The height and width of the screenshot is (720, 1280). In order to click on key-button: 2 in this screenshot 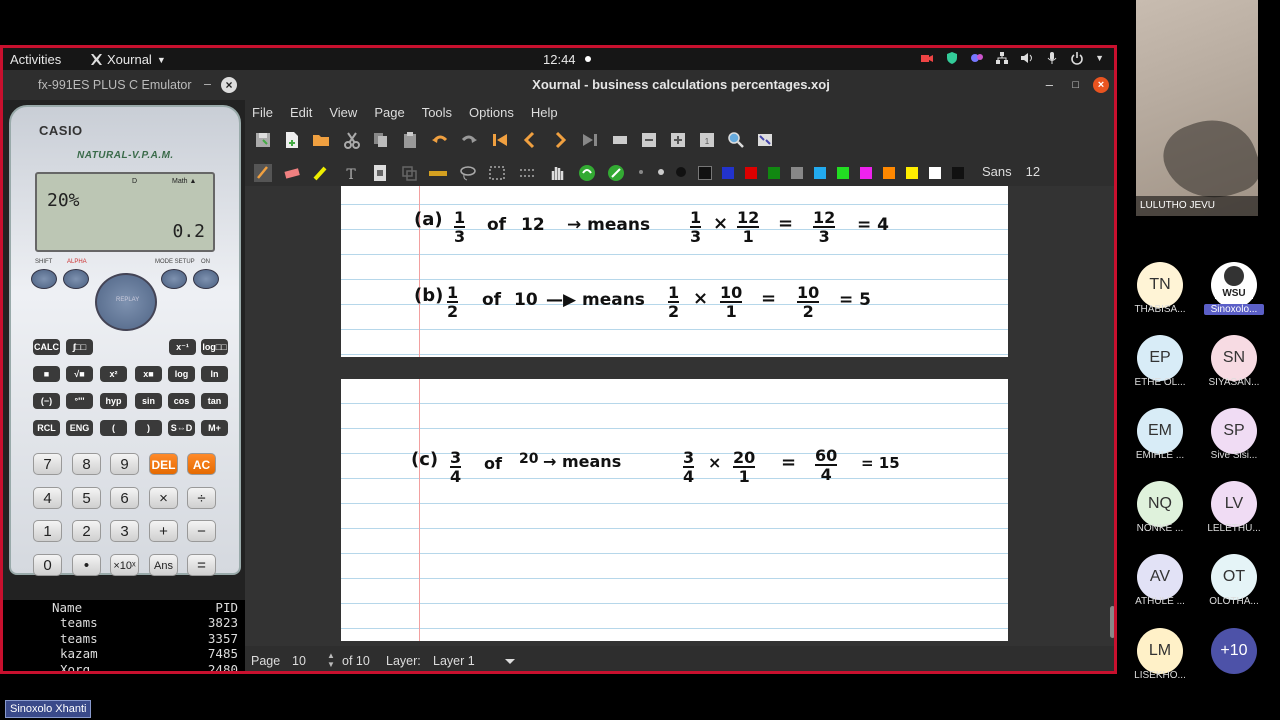, I will do `click(86, 531)`.